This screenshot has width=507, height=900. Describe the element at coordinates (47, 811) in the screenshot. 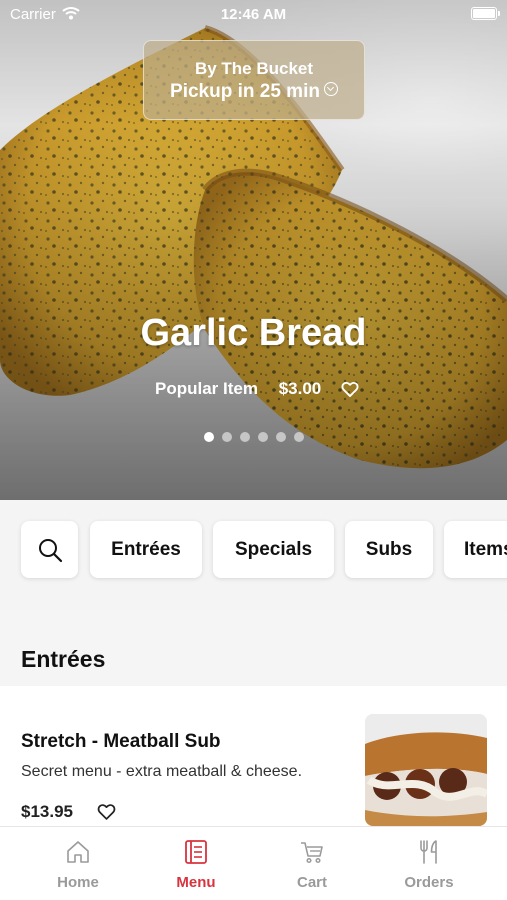

I see `item-price: $13.95` at that location.